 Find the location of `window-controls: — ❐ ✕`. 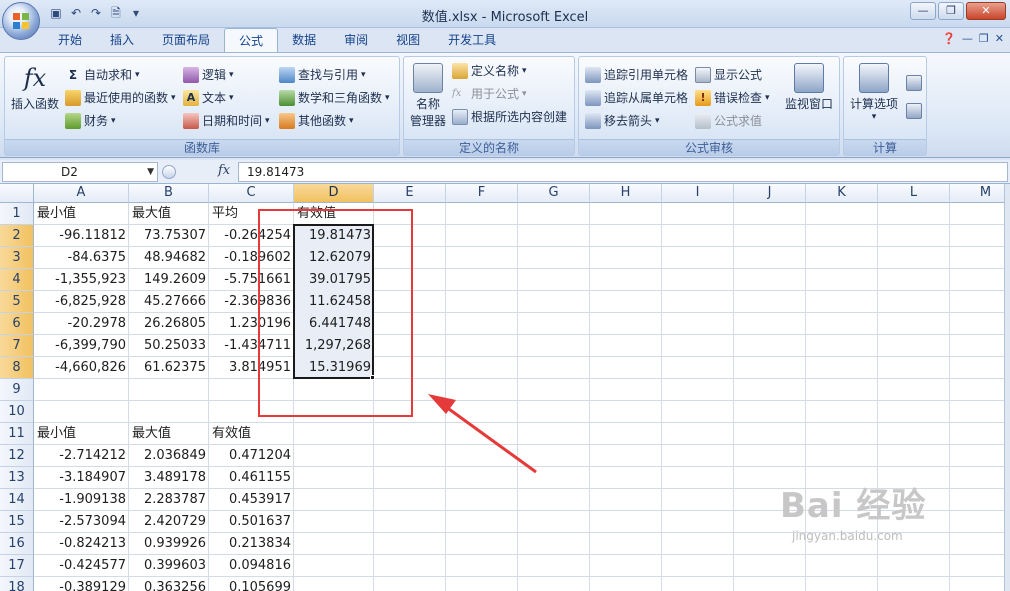

window-controls: — ❐ ✕ is located at coordinates (958, 11).